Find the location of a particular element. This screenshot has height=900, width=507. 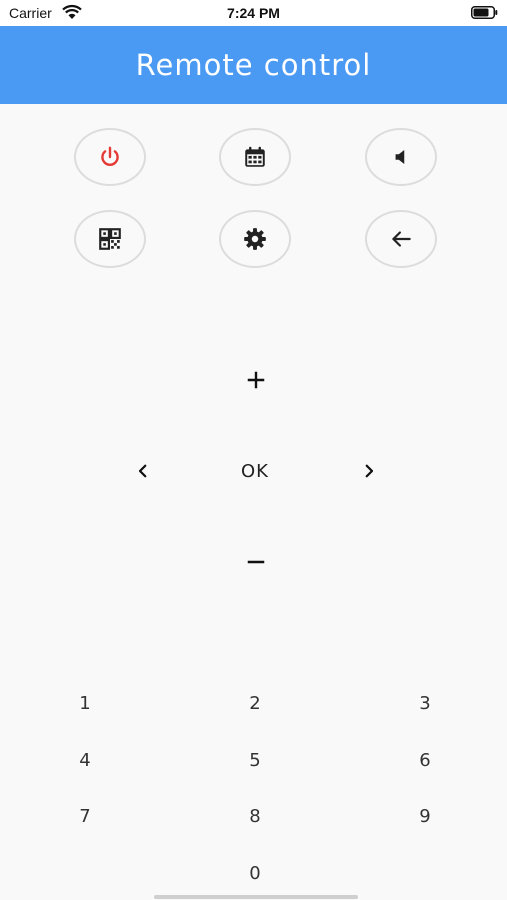

arrow-left-icon is located at coordinates (401, 239).